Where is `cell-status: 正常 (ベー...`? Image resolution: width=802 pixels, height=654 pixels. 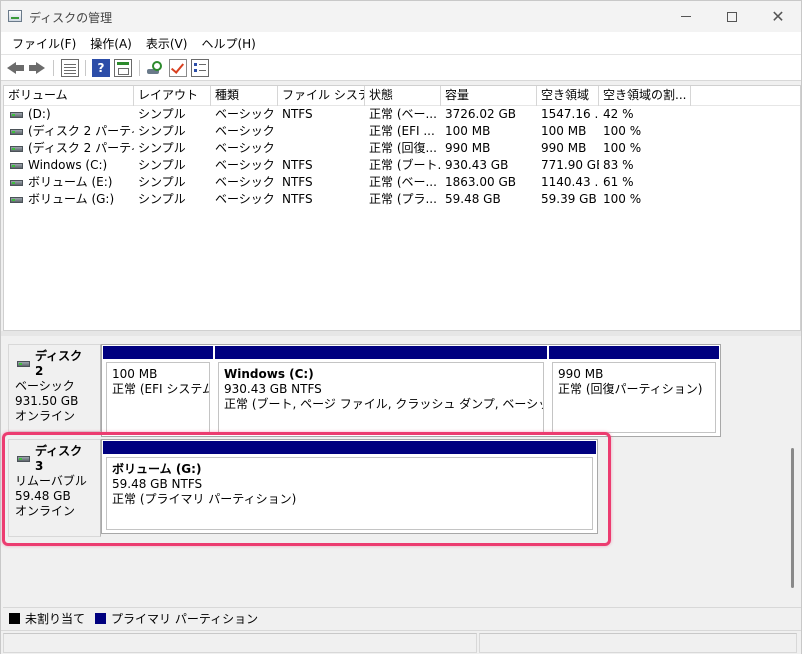 cell-status: 正常 (ベー... is located at coordinates (403, 114).